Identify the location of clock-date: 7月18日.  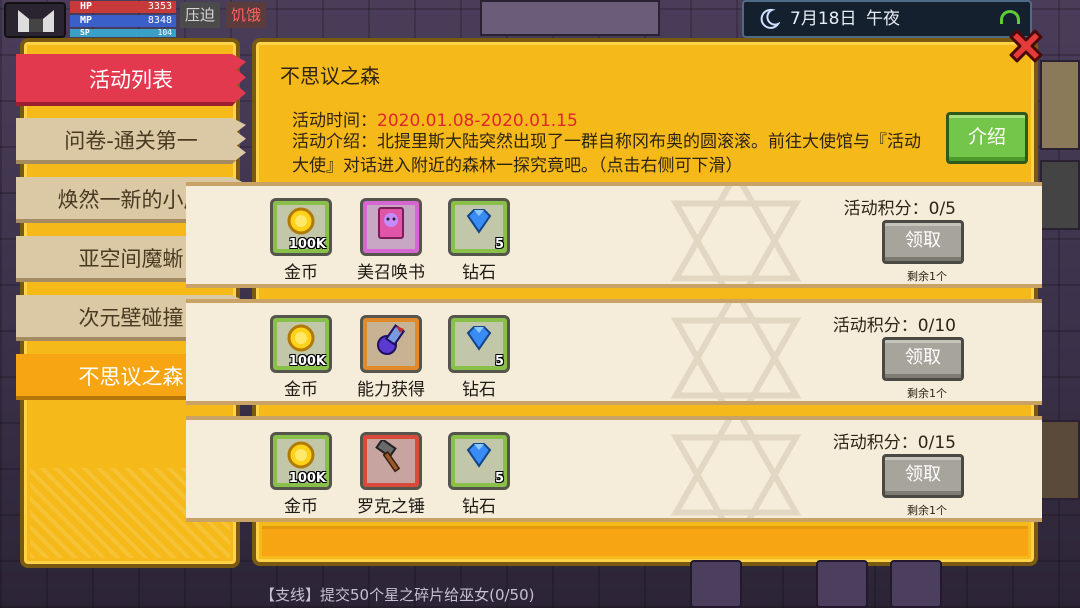
(823, 19).